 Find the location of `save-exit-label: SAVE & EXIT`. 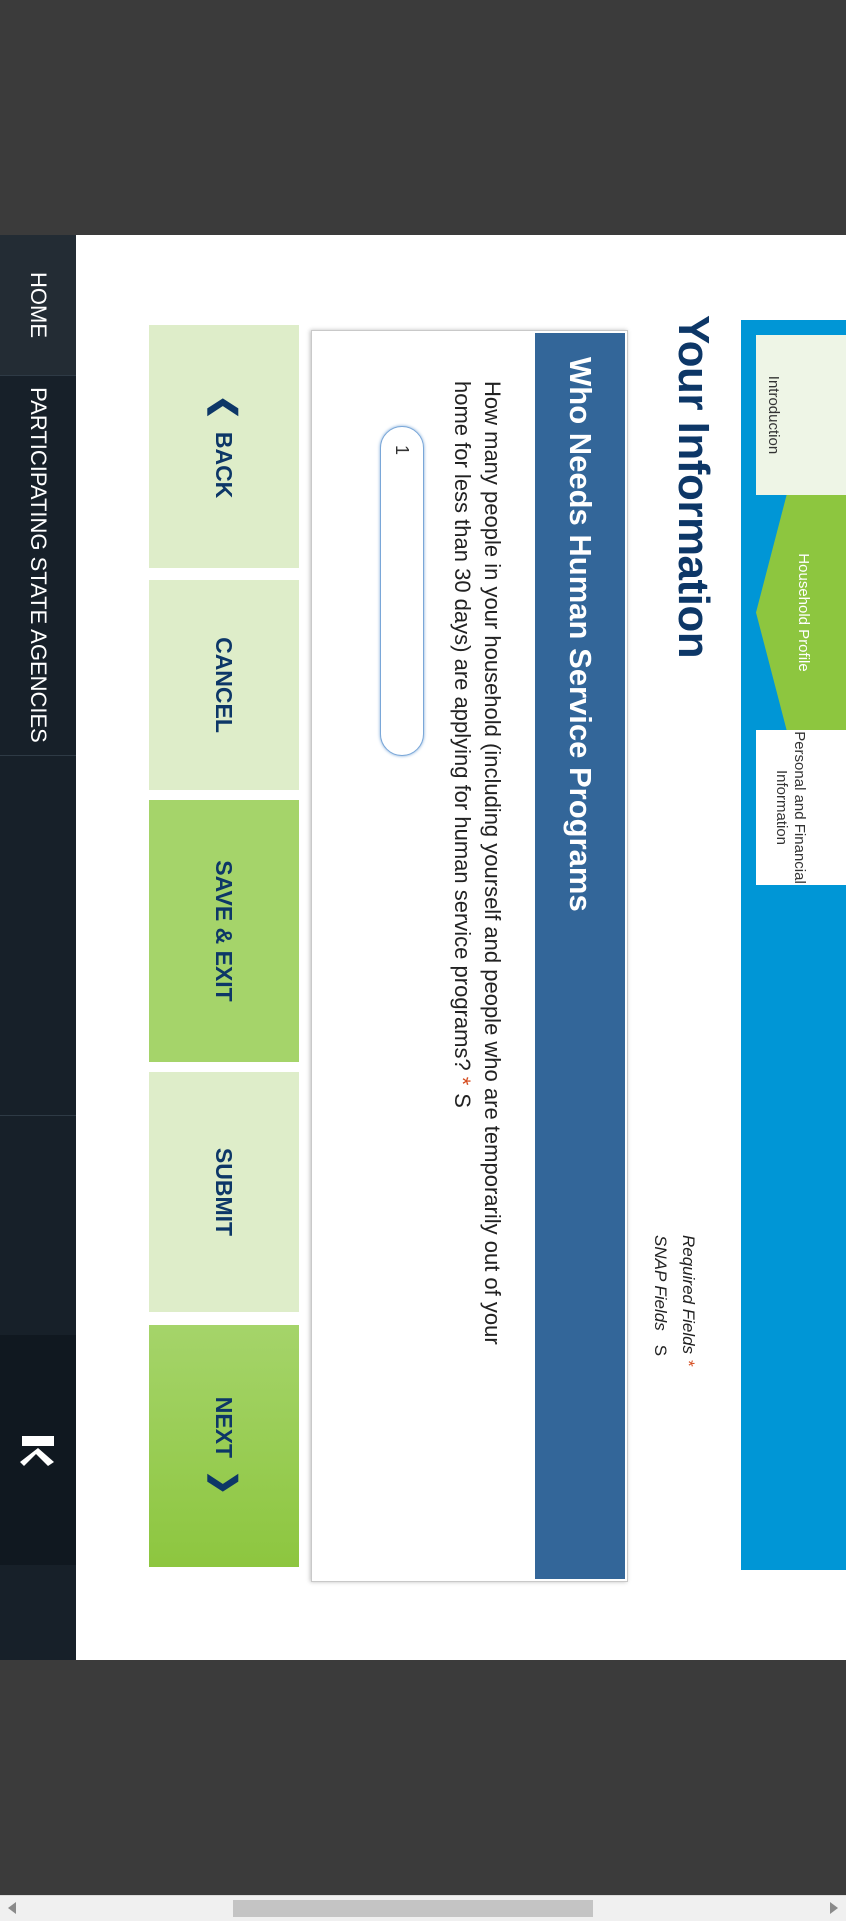

save-exit-label: SAVE & EXIT is located at coordinates (224, 931).